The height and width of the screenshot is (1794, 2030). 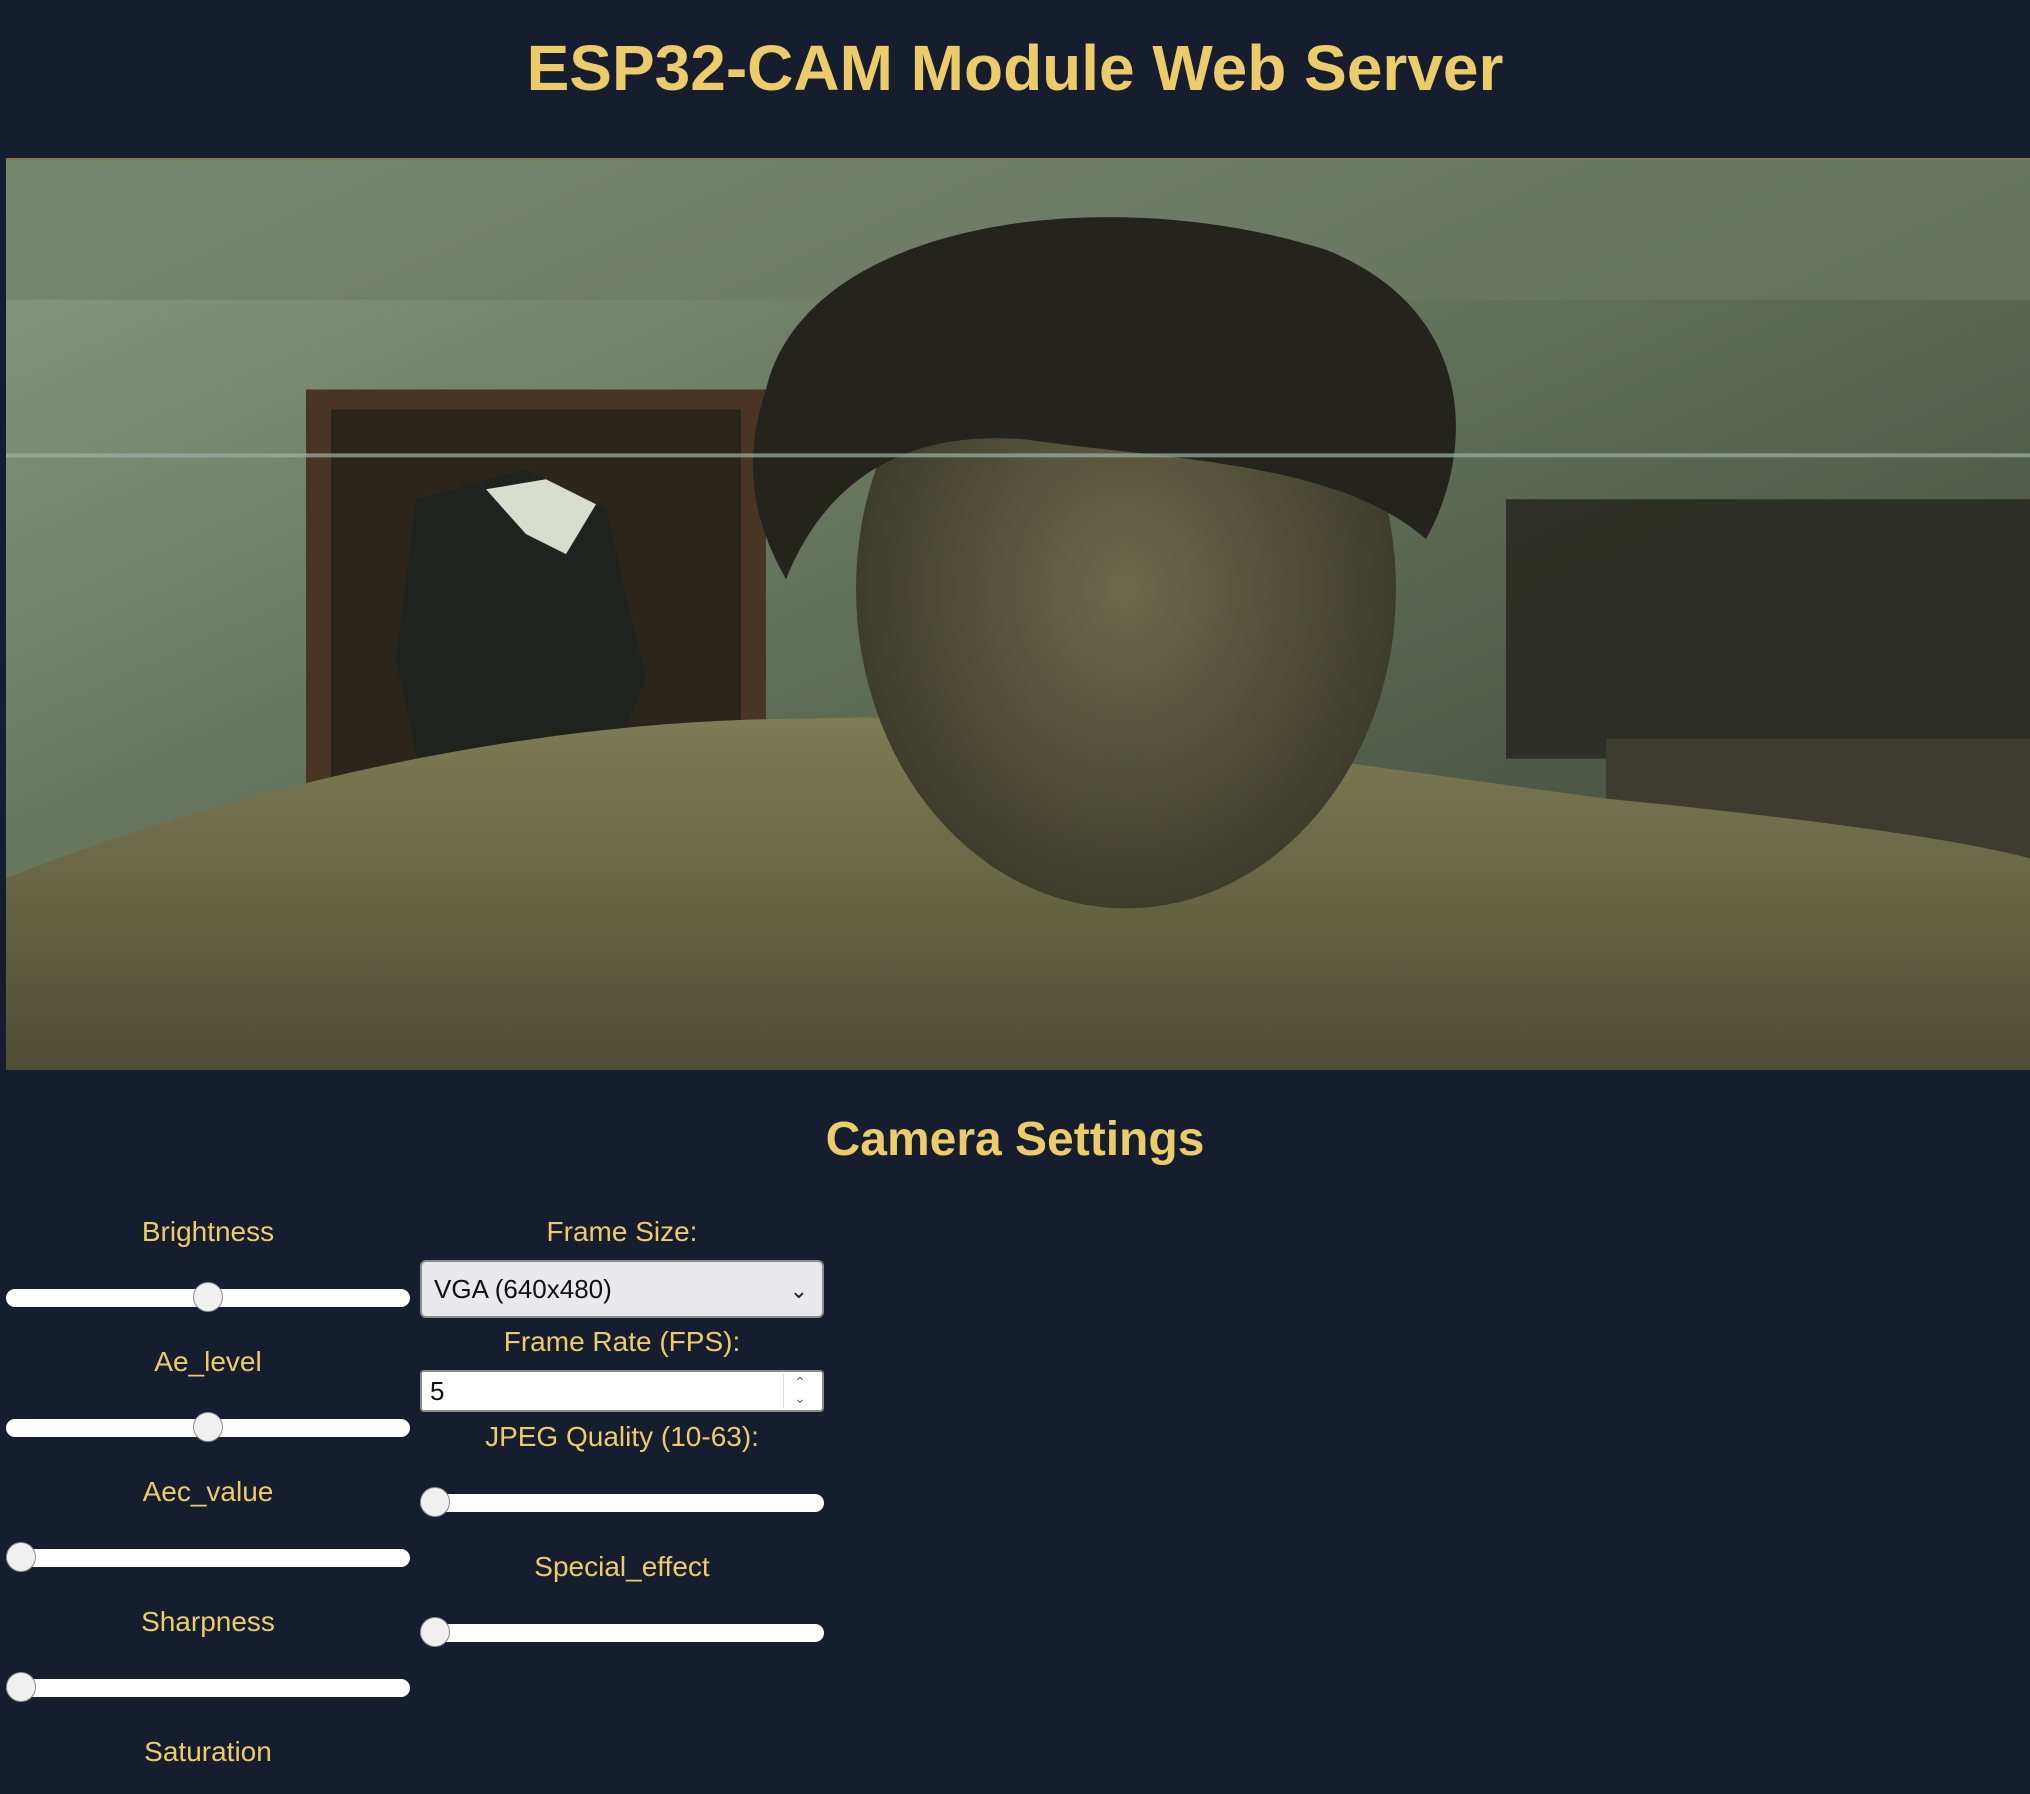 I want to click on special-effect-label: Special_effect, so click(x=622, y=1566).